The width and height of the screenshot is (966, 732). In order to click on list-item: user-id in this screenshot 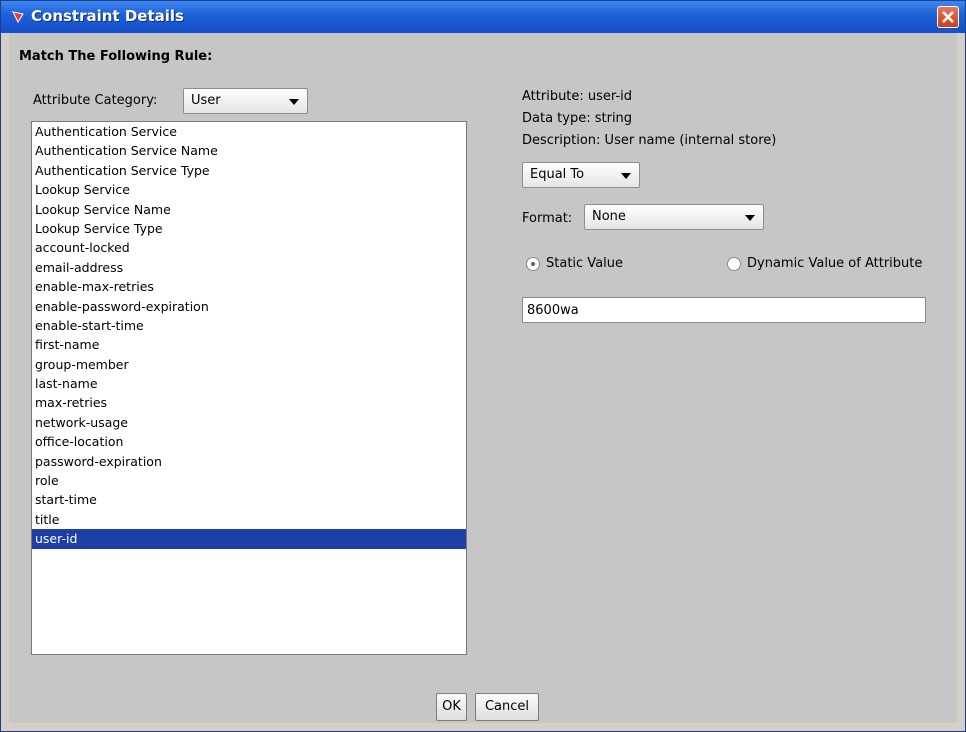, I will do `click(249, 539)`.